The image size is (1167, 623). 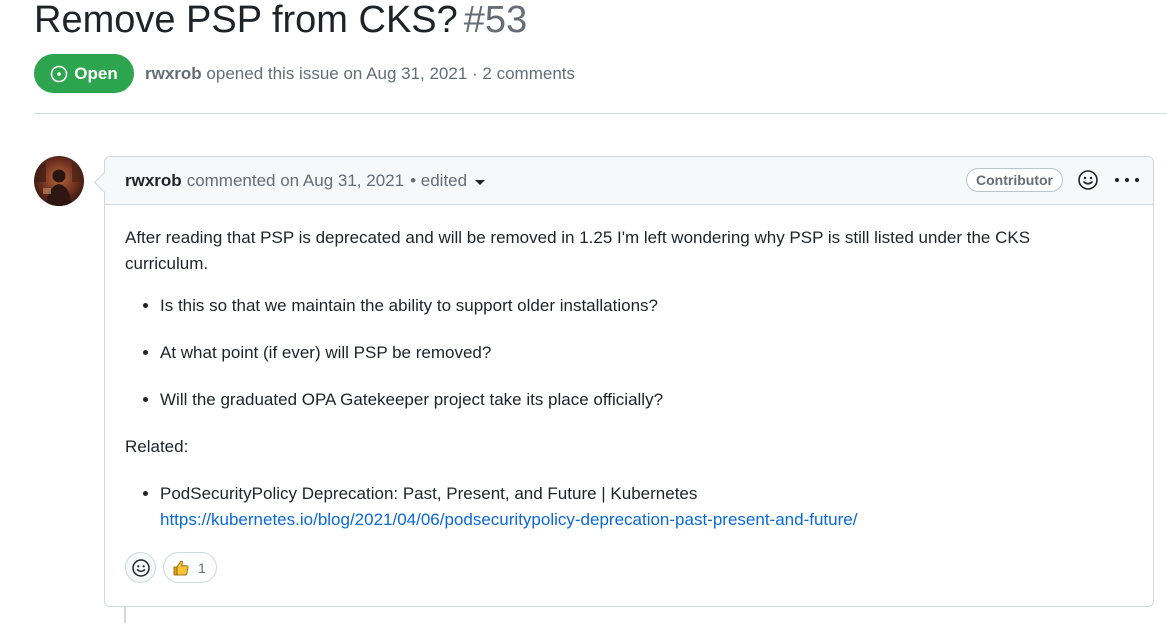 What do you see at coordinates (157, 446) in the screenshot?
I see `related-label: Related:` at bounding box center [157, 446].